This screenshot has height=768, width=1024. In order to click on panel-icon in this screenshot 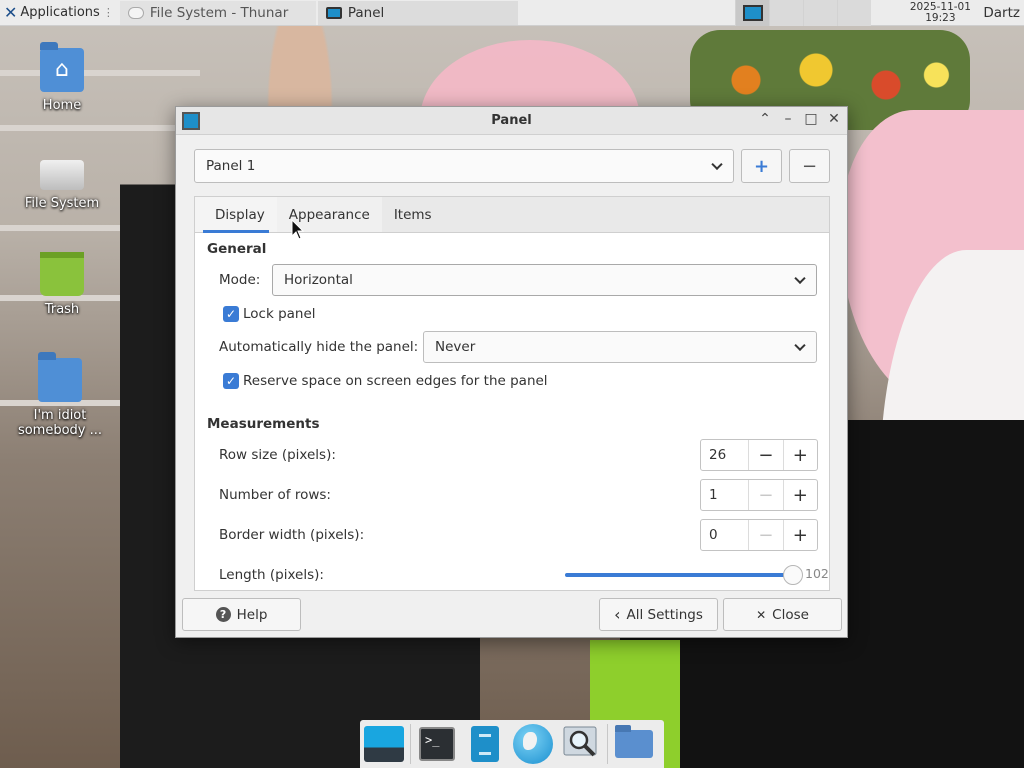, I will do `click(333, 12)`.